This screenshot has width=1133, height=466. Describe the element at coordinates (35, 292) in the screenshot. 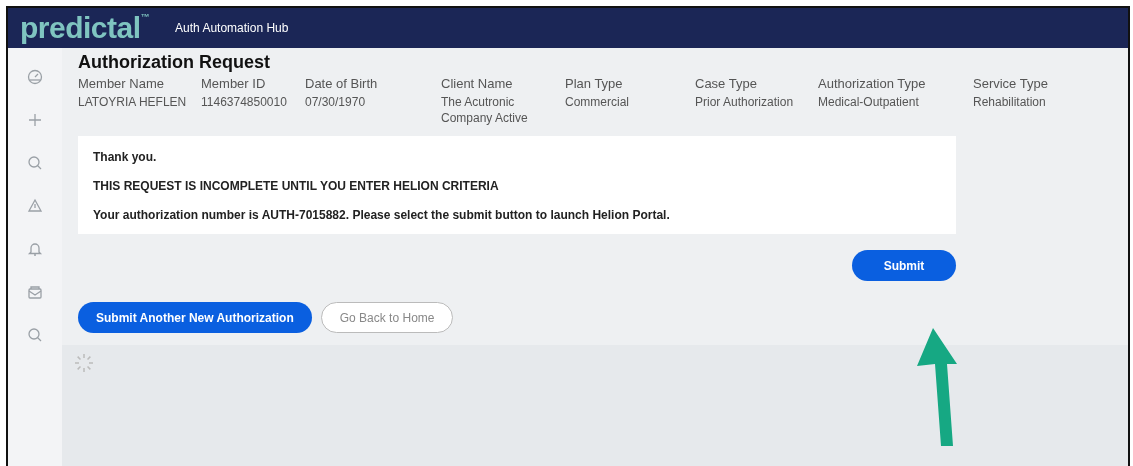

I see `inbox-icon` at that location.